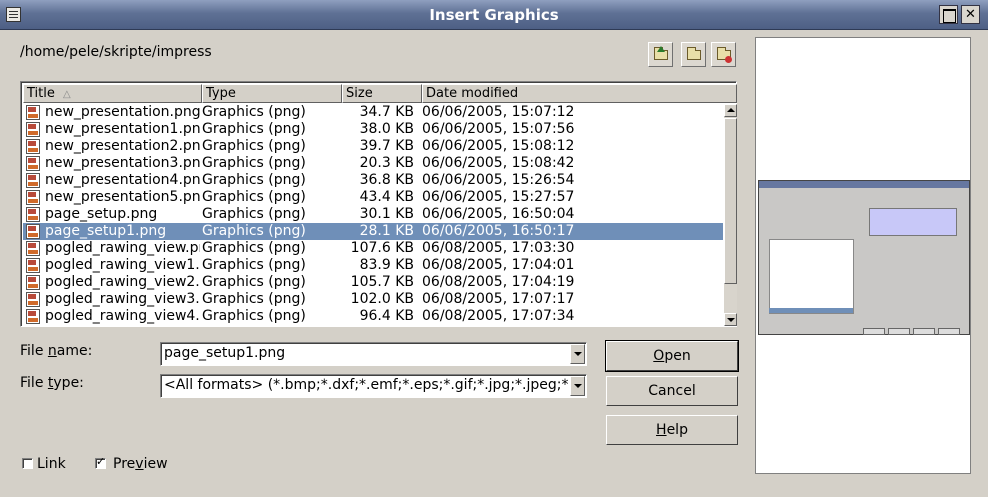 This screenshot has height=497, width=988. What do you see at coordinates (122, 129) in the screenshot?
I see `file-title: new_presentation1.png` at bounding box center [122, 129].